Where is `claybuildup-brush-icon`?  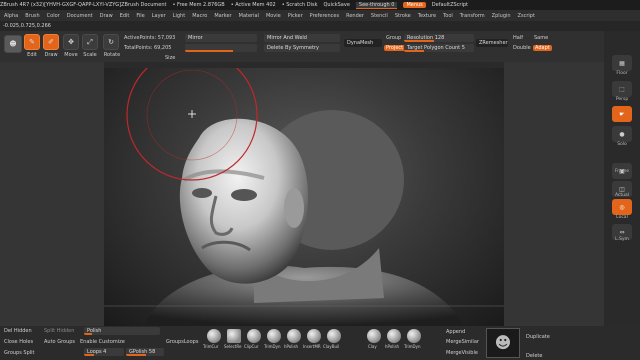 claybuildup-brush-icon is located at coordinates (334, 336).